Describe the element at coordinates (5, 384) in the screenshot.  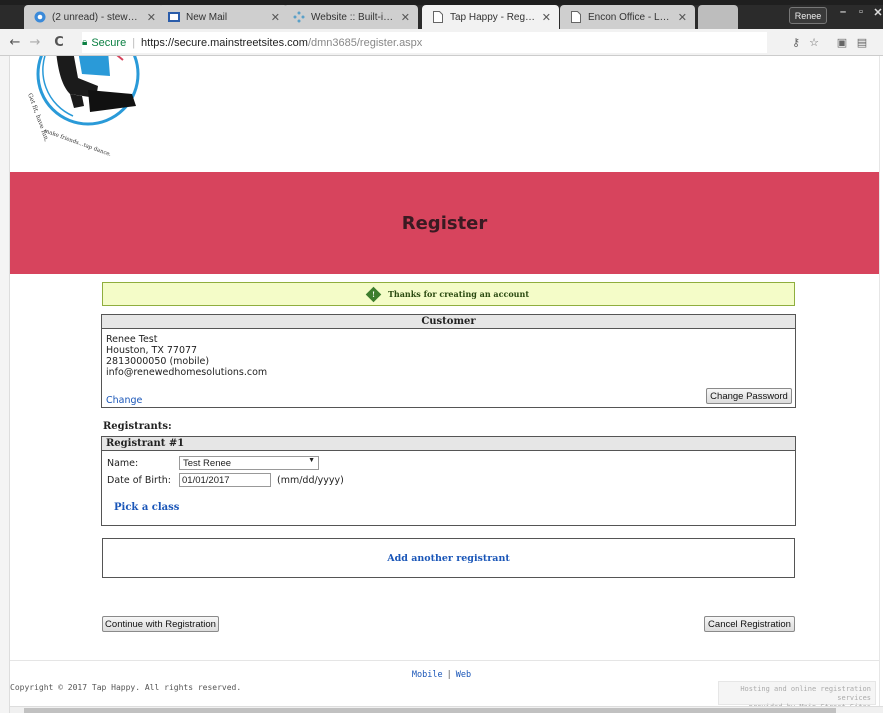
I see `page-left-gutter` at that location.